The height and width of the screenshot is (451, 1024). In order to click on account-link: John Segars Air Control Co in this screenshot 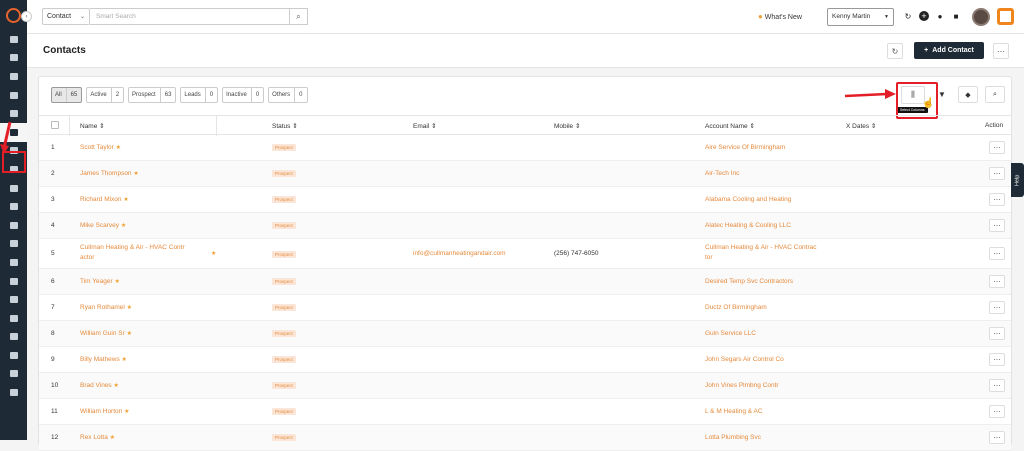, I will do `click(744, 359)`.